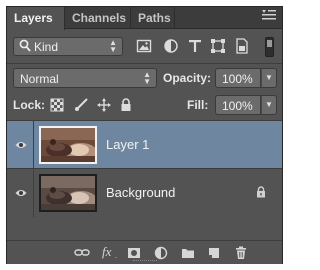 The image size is (320, 270). What do you see at coordinates (106, 251) in the screenshot?
I see `layer-style-fx-icon: fx` at bounding box center [106, 251].